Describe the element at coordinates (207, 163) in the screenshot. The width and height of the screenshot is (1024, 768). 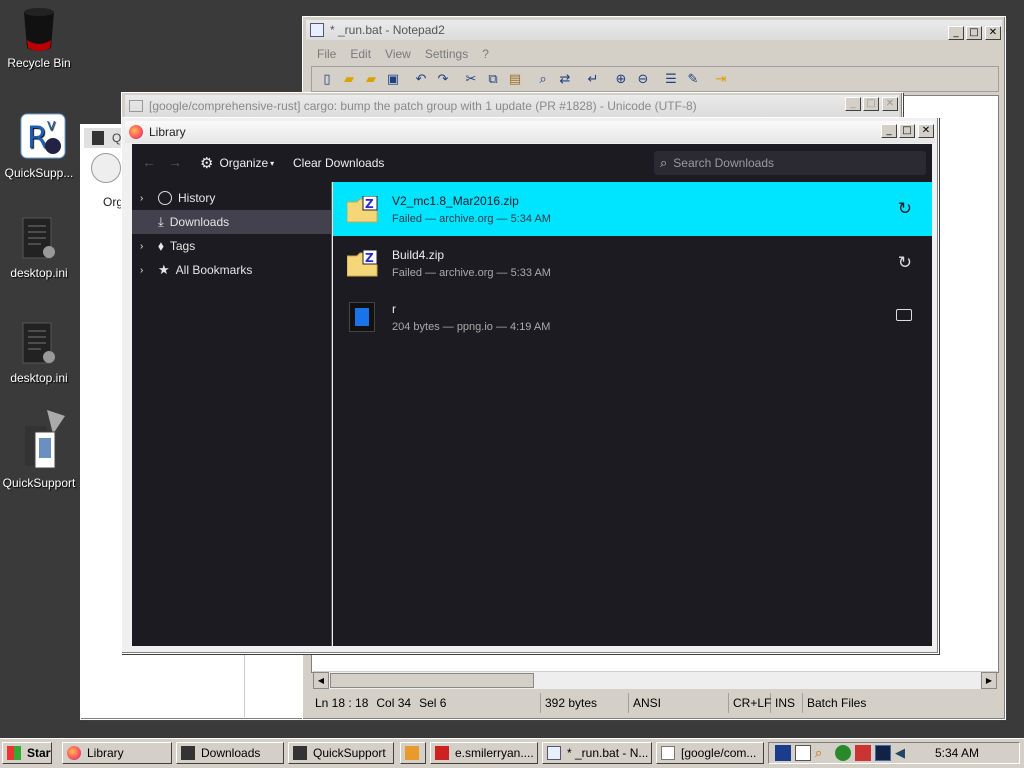
I see `gear-icon: ⚙` at that location.